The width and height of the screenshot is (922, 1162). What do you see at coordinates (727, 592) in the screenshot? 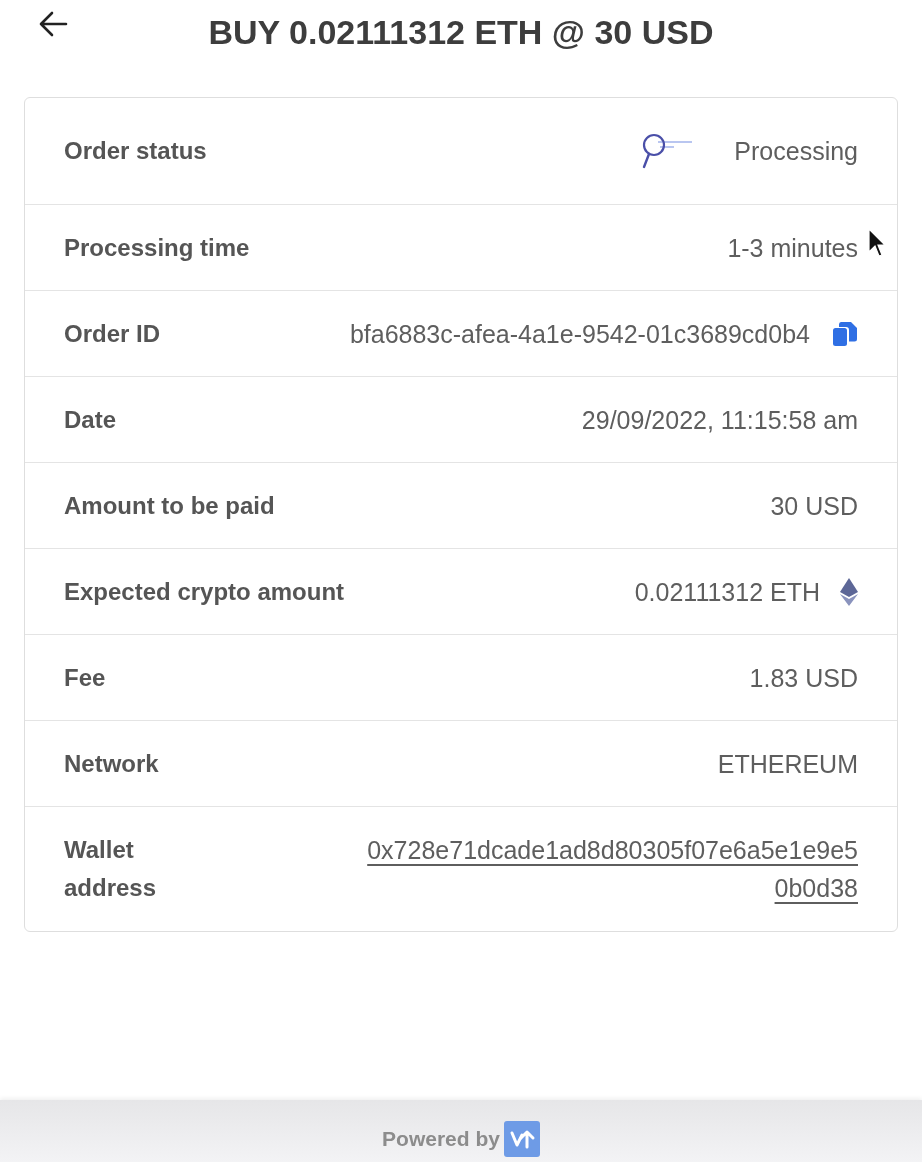
I see `crypto-amount-value: 0.02111312 ETH` at bounding box center [727, 592].